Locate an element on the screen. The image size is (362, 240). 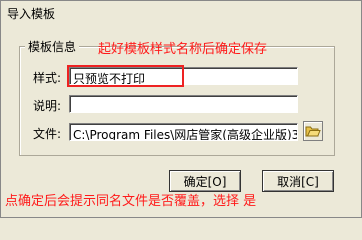
cancel-button: 取消[C] is located at coordinates (298, 181).